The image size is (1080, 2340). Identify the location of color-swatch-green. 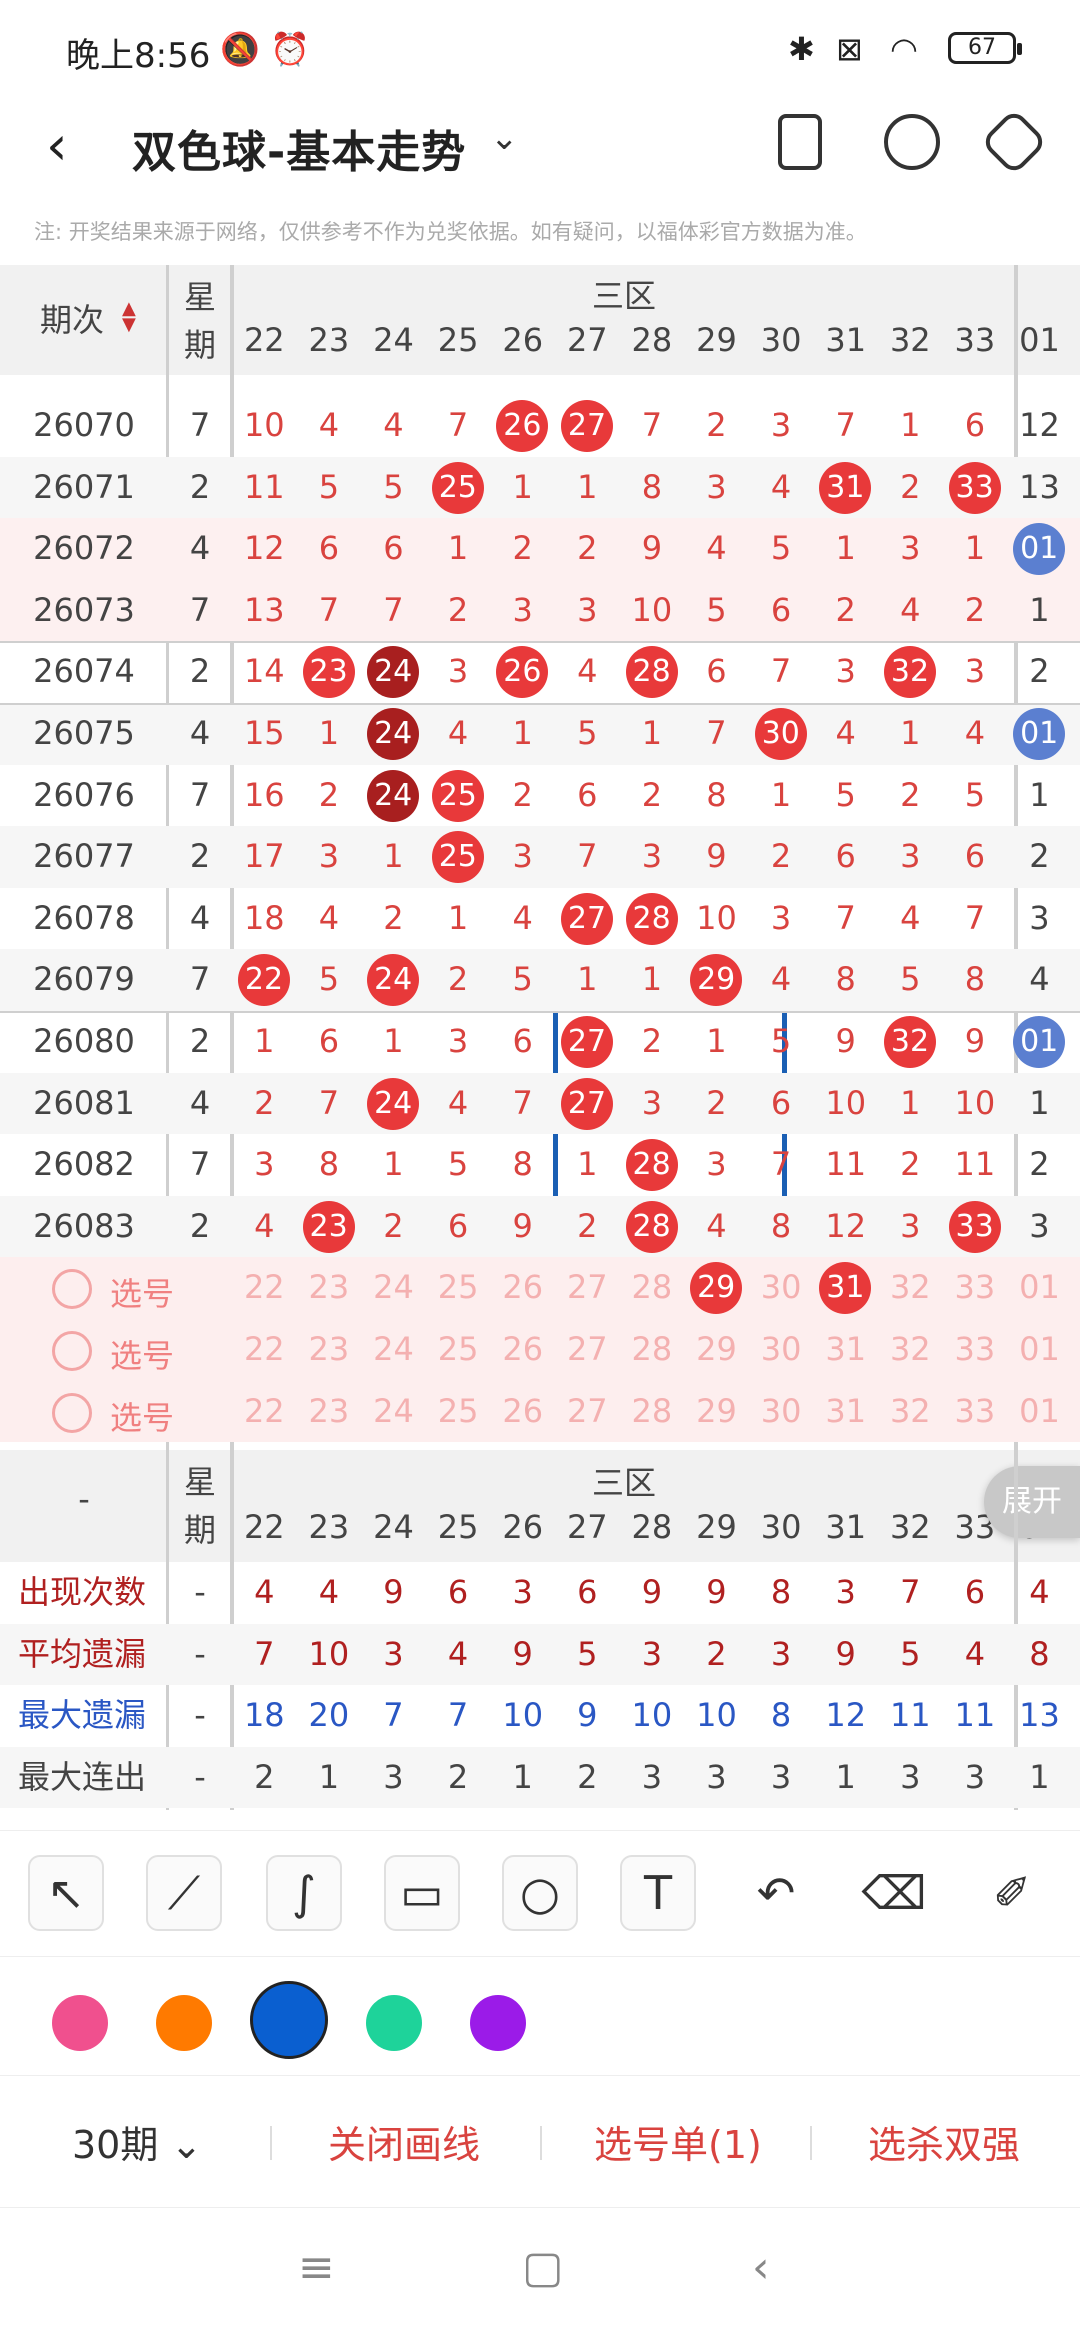
(394, 2023).